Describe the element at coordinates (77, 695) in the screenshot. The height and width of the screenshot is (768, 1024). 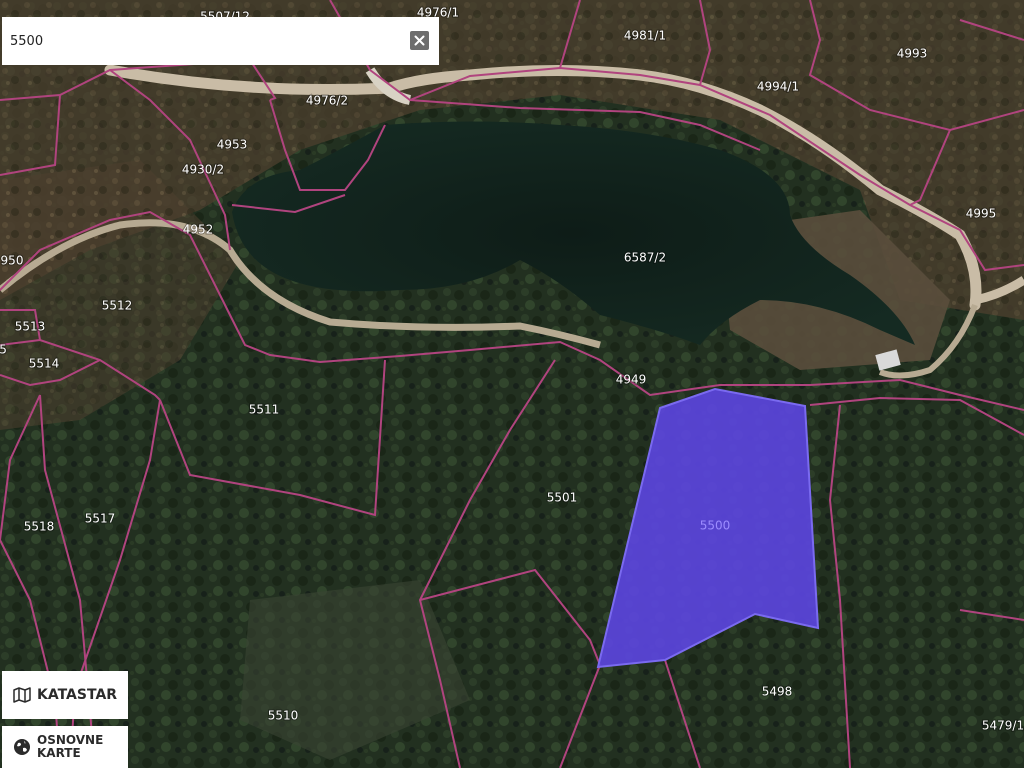
I see `cadastre-button-label: KATASTAR` at that location.